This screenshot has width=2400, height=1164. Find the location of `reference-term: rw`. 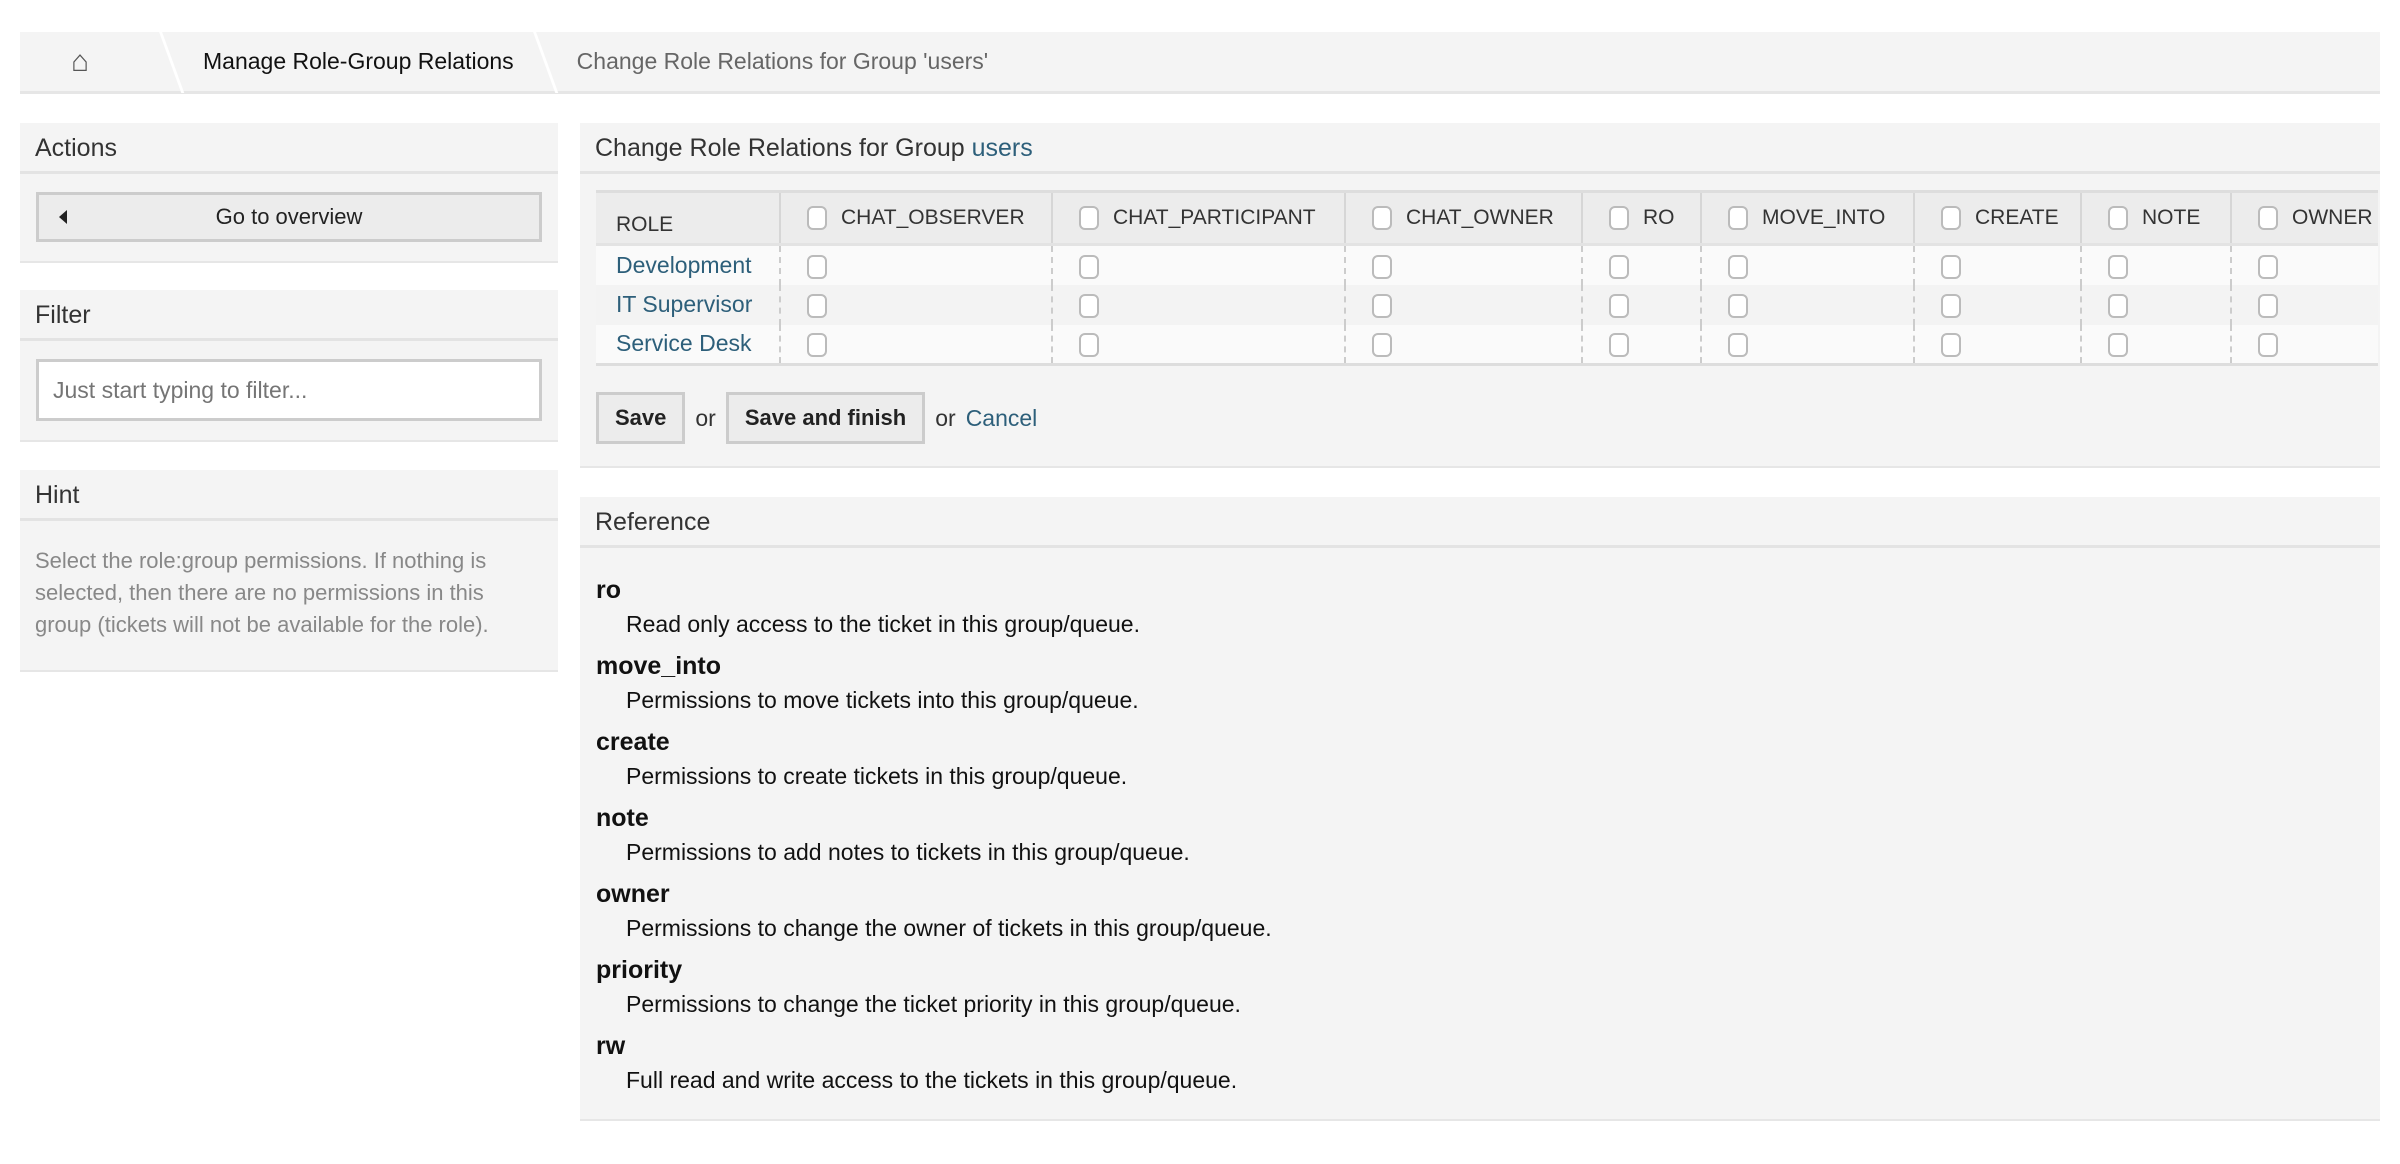

reference-term: rw is located at coordinates (611, 1046).